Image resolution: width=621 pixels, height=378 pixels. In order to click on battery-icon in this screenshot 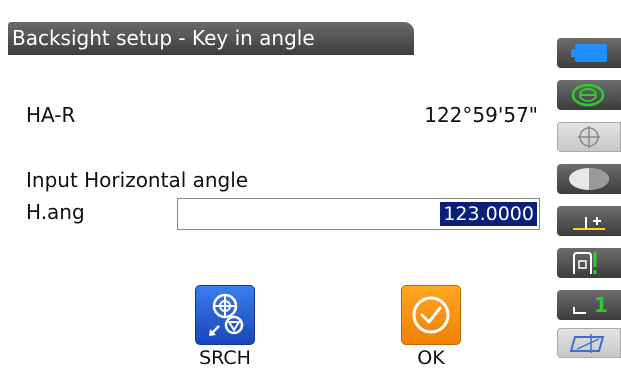, I will do `click(589, 53)`.